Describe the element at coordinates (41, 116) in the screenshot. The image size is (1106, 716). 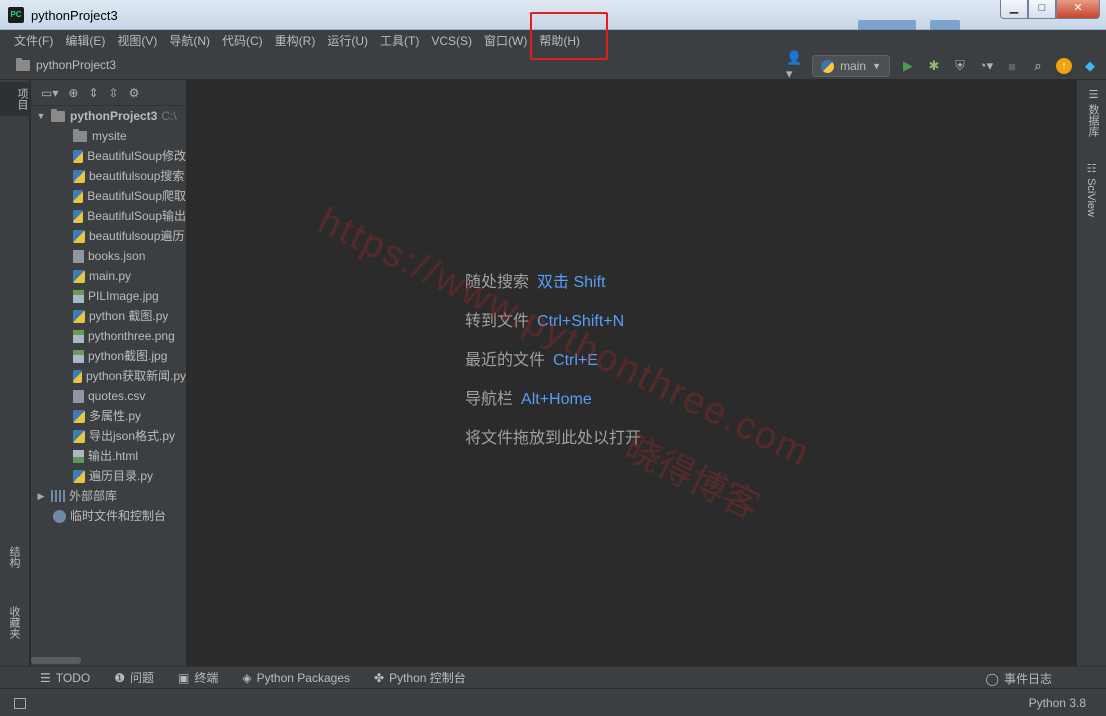
I see `chevron-down-icon: ▼` at that location.